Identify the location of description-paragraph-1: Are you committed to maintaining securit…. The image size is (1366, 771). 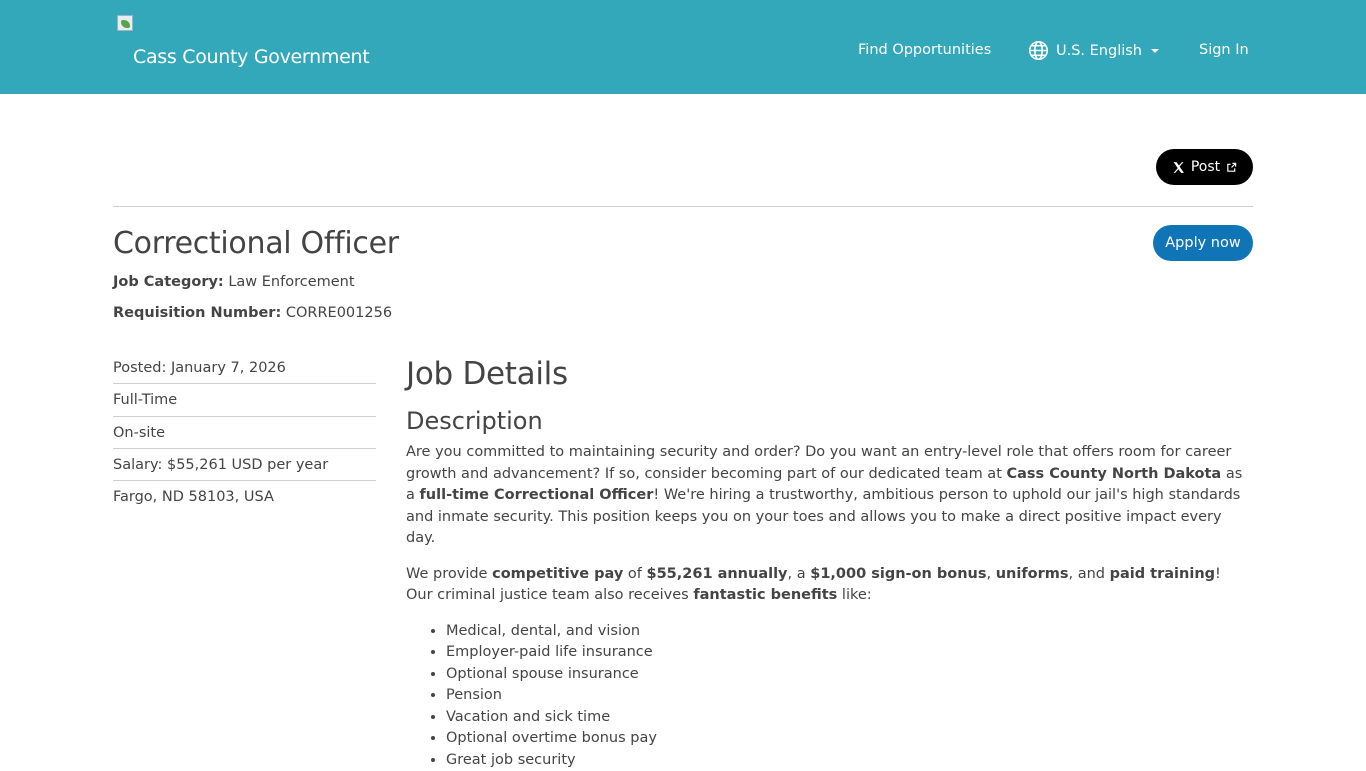
(829, 496).